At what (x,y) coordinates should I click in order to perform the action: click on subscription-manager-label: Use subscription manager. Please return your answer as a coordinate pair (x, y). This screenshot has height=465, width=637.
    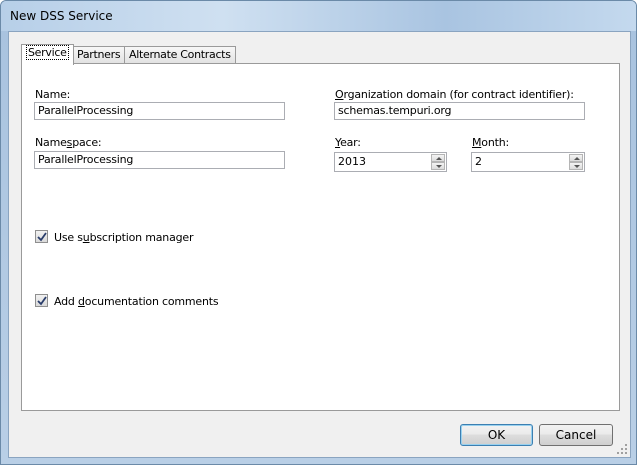
    Looking at the image, I should click on (123, 237).